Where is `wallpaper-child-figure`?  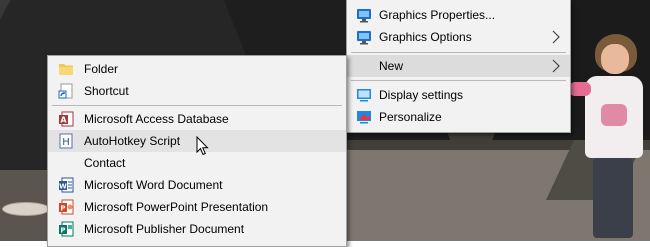
wallpaper-child-figure is located at coordinates (609, 137).